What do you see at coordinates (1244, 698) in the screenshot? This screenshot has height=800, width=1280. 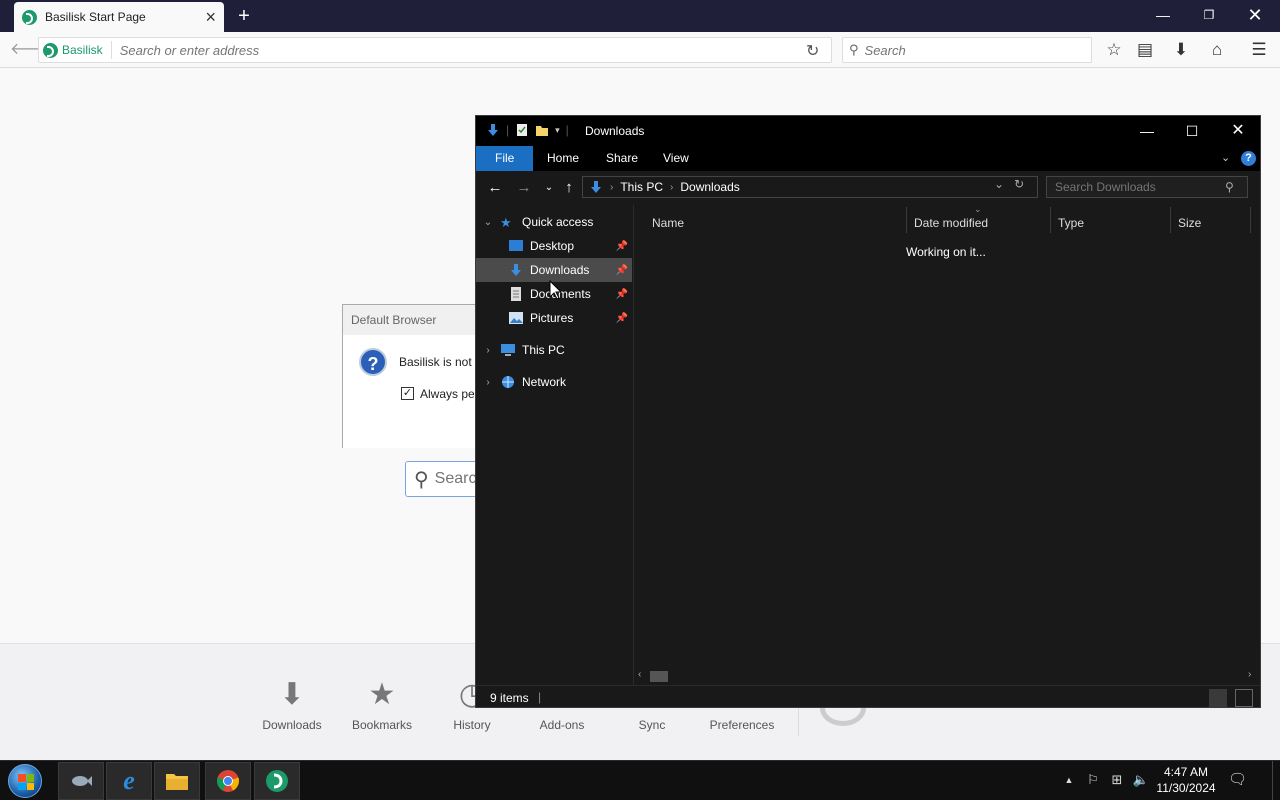 I see `large-icons-view-icon` at bounding box center [1244, 698].